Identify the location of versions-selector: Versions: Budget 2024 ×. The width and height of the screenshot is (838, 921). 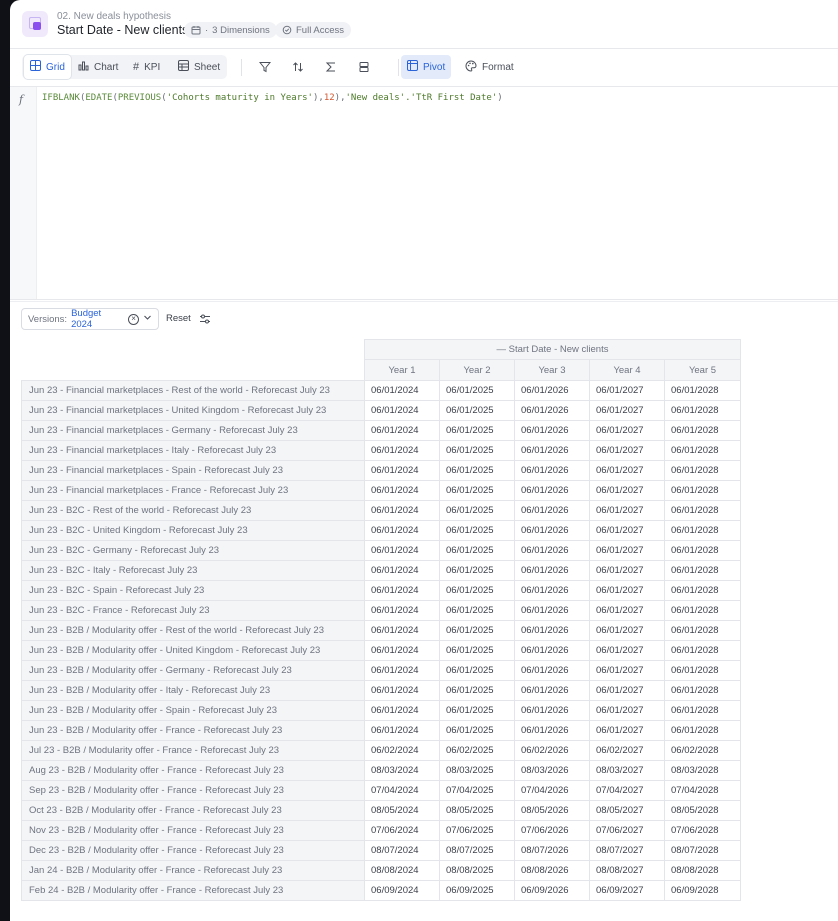
(90, 319).